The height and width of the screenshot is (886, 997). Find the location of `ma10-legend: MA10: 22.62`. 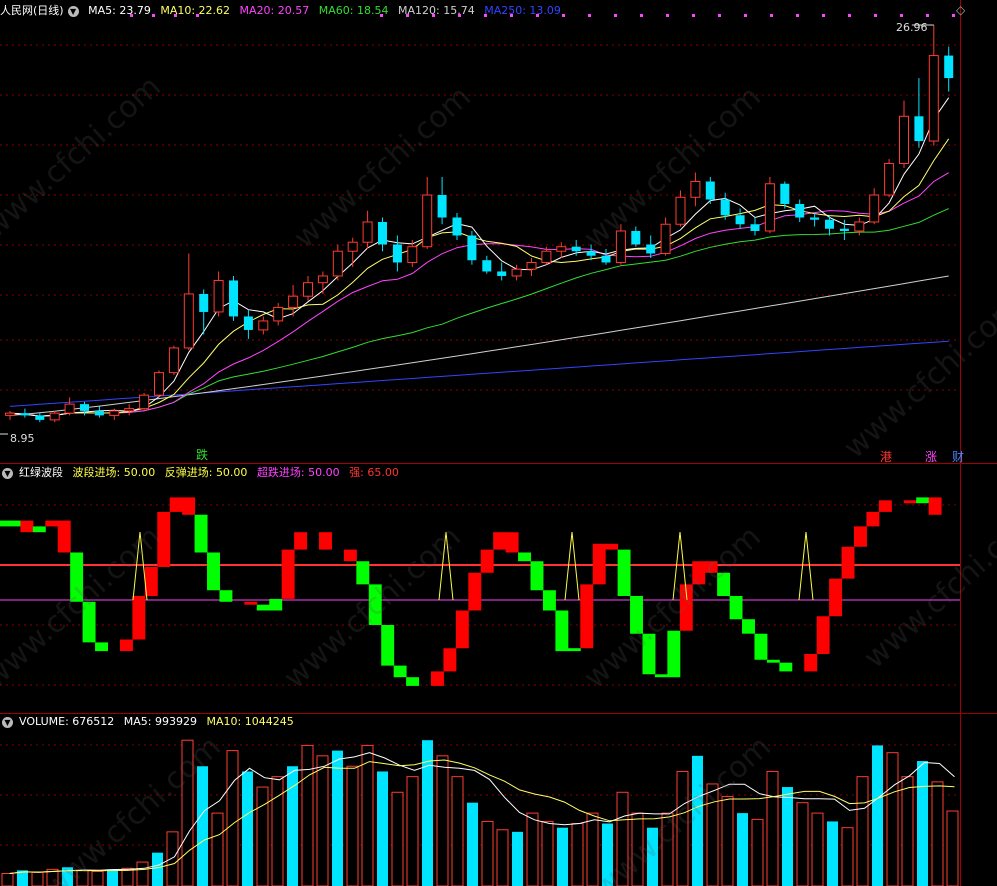

ma10-legend: MA10: 22.62 is located at coordinates (195, 10).